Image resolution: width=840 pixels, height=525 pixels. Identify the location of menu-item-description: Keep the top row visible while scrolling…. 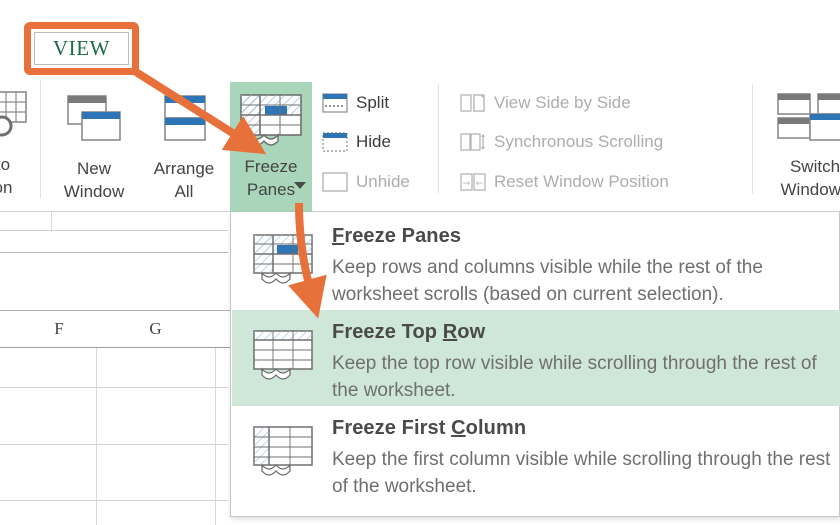
(574, 377).